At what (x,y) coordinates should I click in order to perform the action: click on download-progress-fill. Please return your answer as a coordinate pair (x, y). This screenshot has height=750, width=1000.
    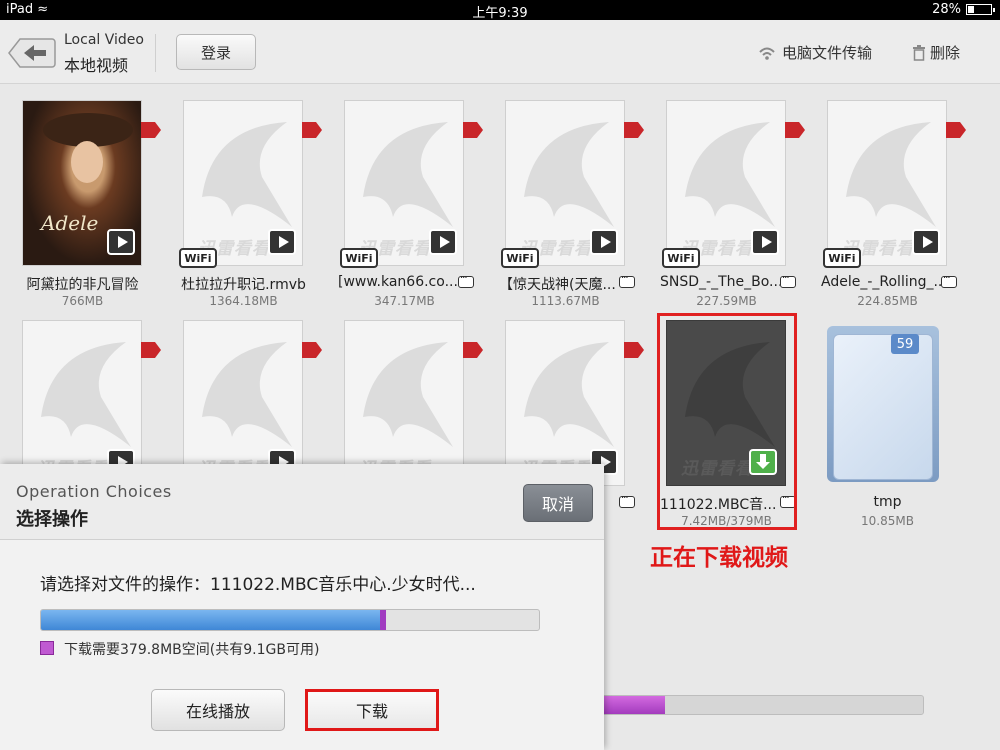
    Looking at the image, I should click on (631, 705).